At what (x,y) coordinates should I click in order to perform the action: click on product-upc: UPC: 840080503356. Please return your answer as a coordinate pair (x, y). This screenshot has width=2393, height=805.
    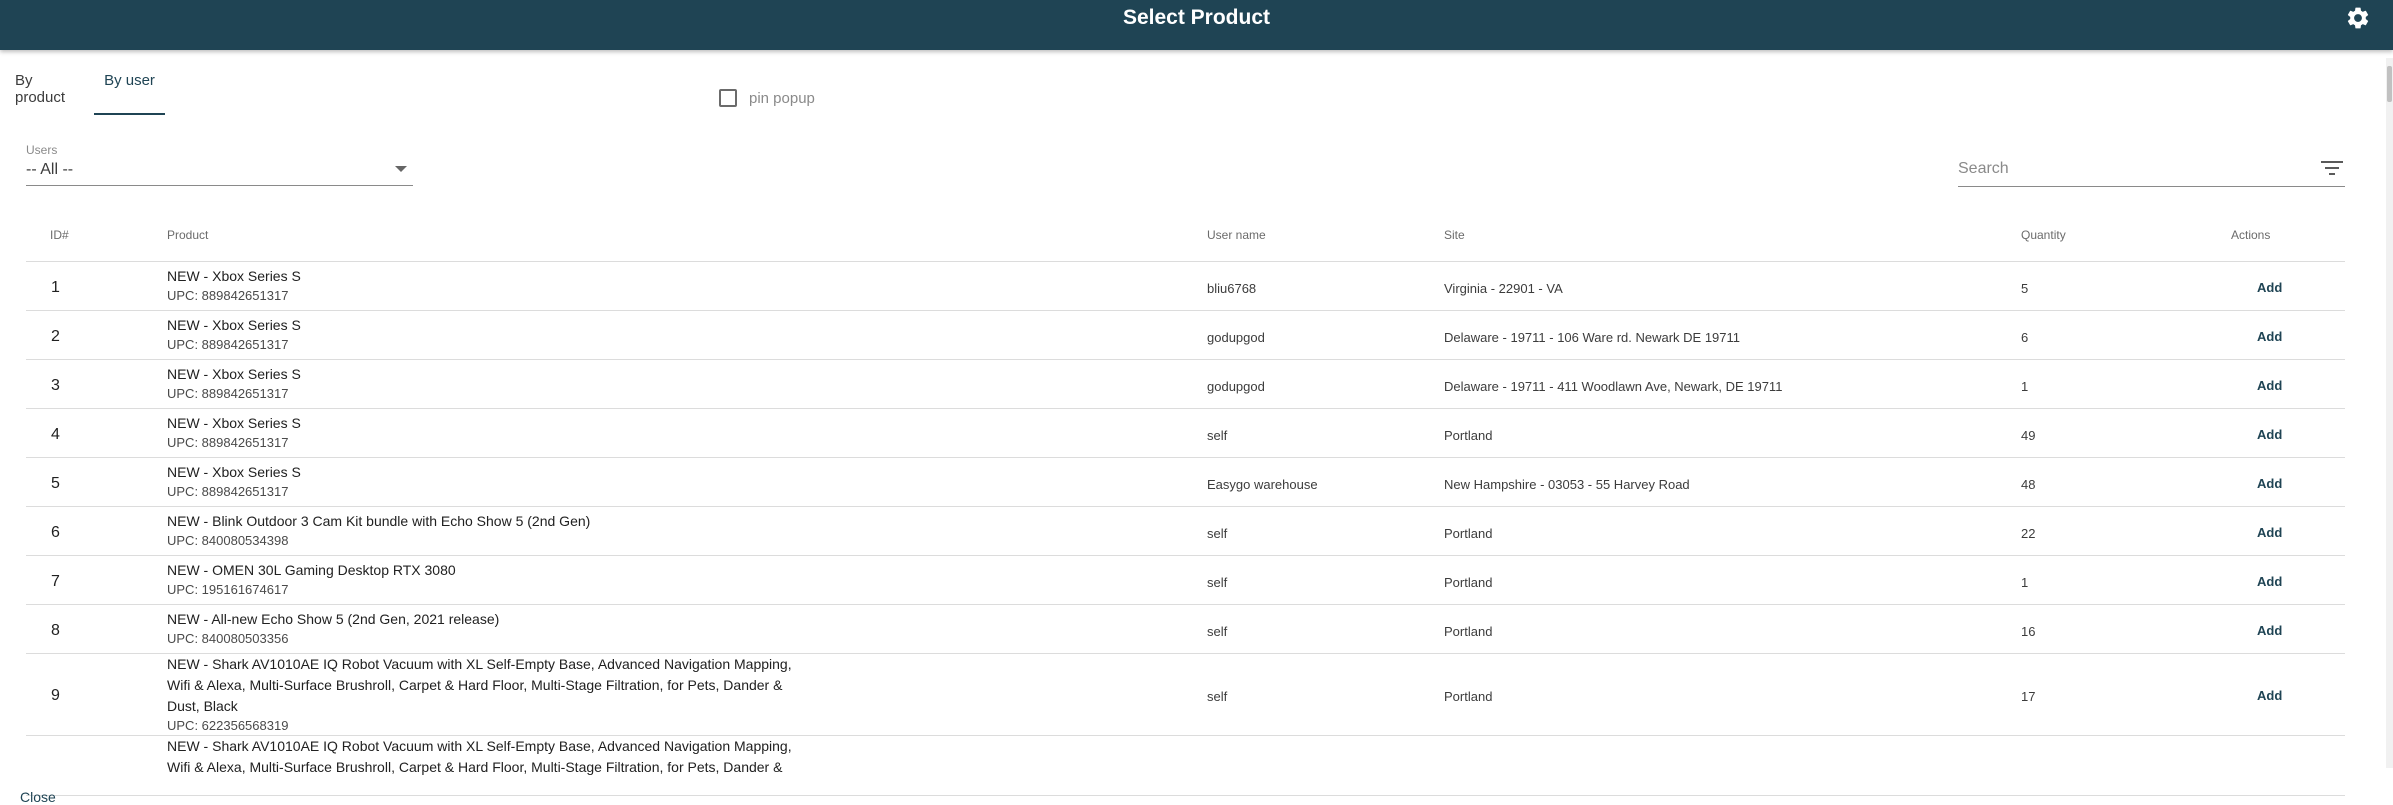
    Looking at the image, I should click on (228, 638).